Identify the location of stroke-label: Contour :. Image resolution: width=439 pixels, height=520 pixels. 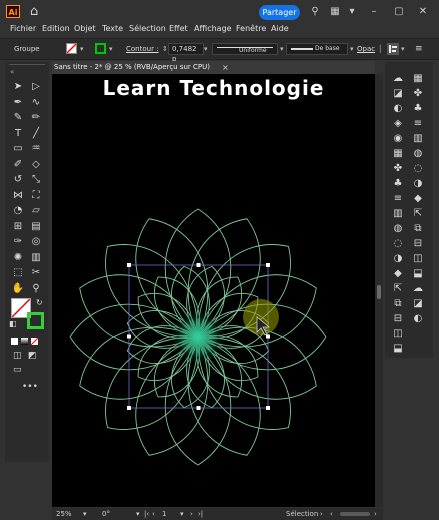
(142, 49).